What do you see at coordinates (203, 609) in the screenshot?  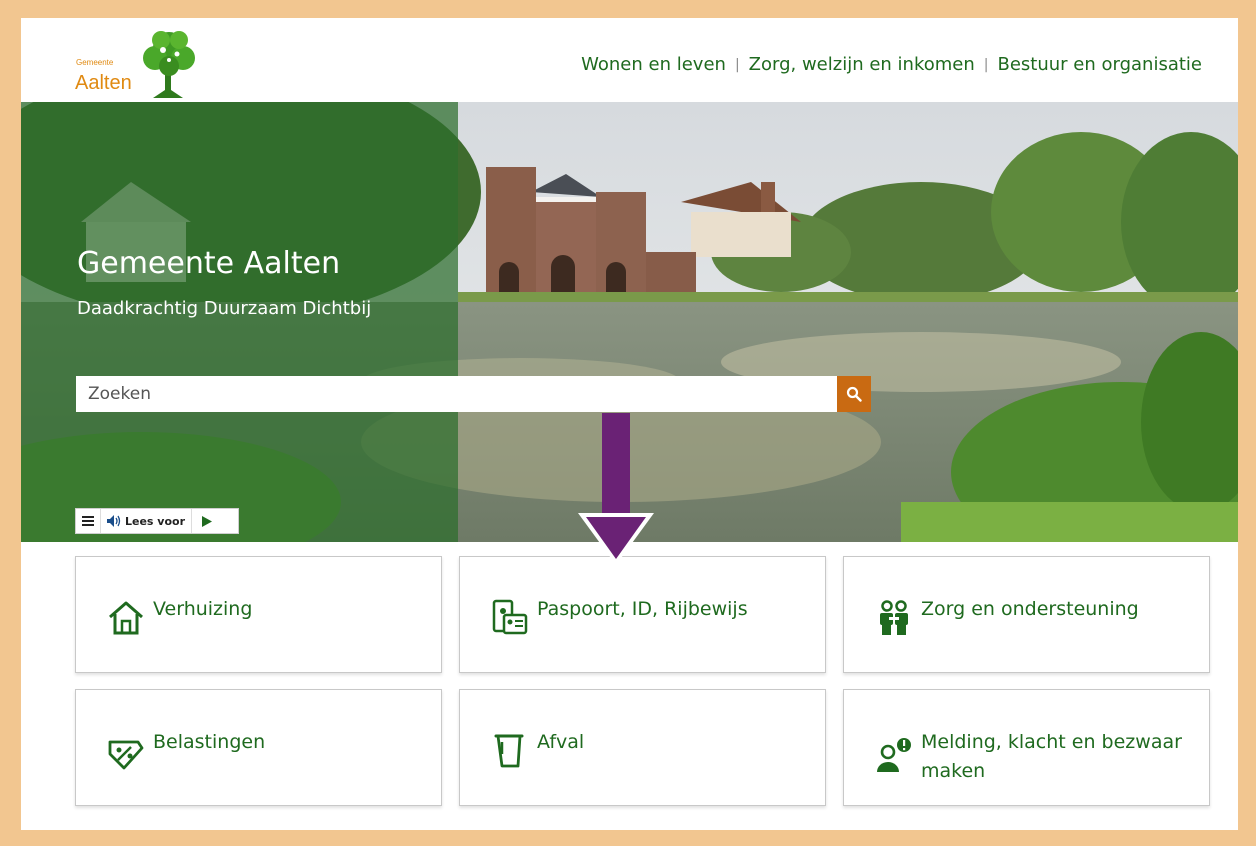 I see `tile-label: Verhuizing` at bounding box center [203, 609].